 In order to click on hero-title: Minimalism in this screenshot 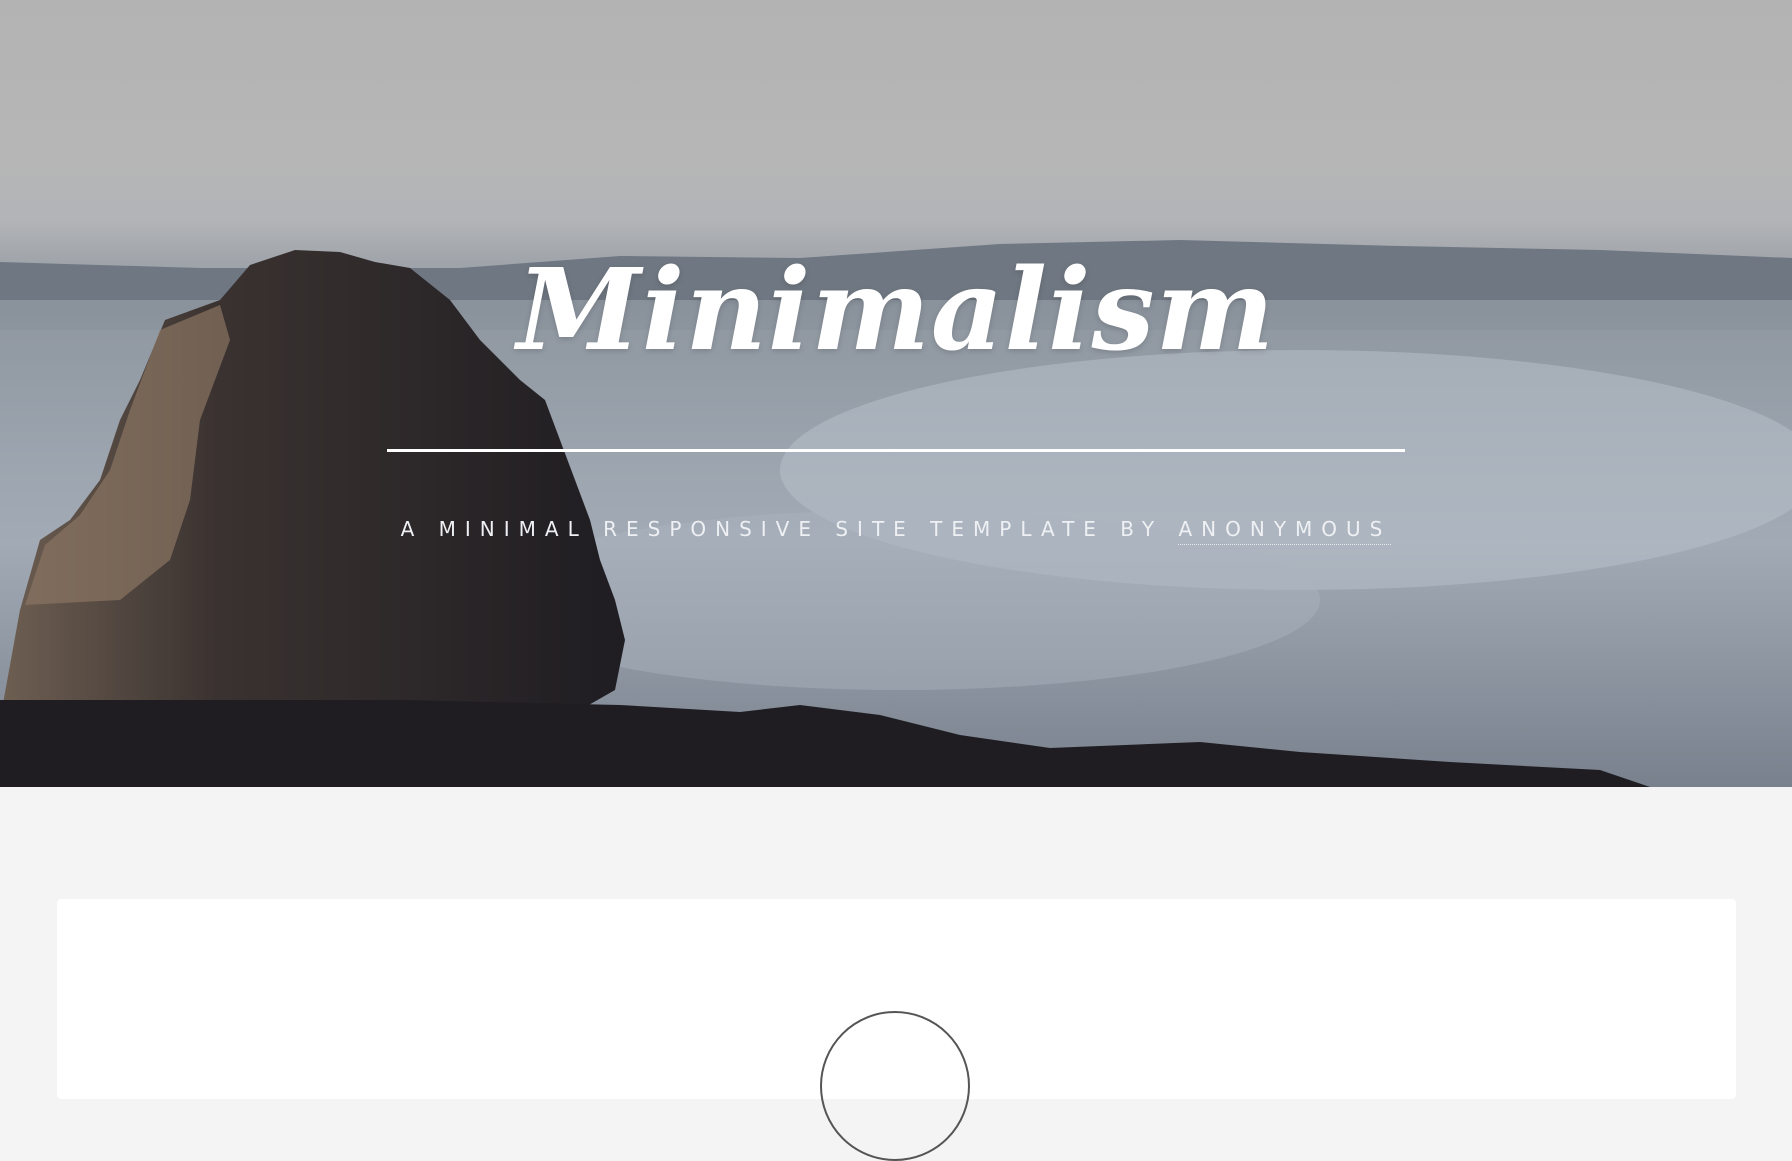, I will do `click(896, 310)`.